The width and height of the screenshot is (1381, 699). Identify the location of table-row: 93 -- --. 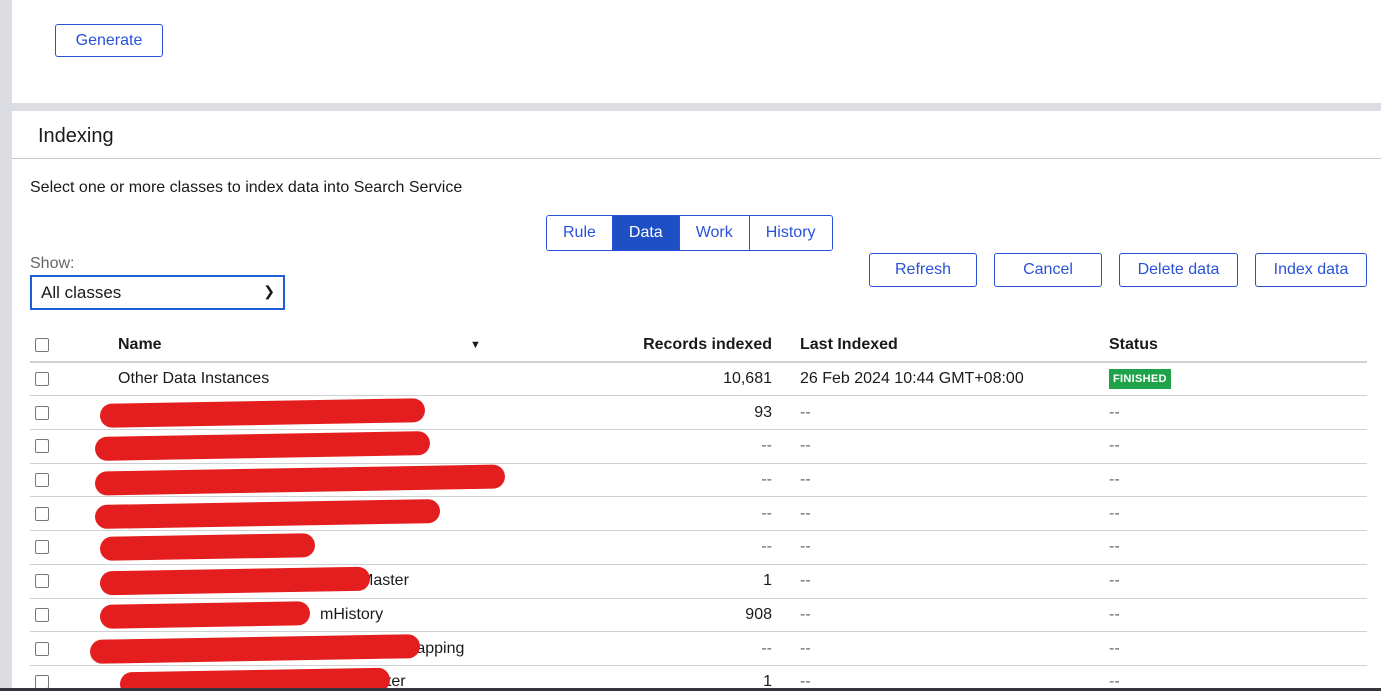
(698, 413).